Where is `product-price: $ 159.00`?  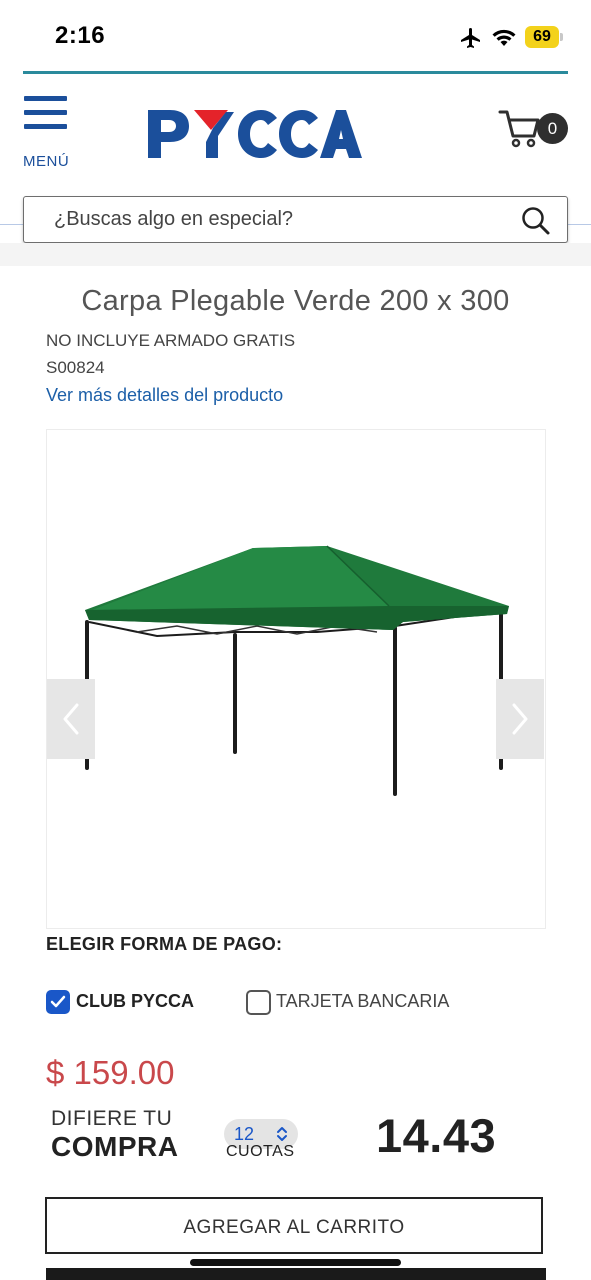 product-price: $ 159.00 is located at coordinates (110, 1072).